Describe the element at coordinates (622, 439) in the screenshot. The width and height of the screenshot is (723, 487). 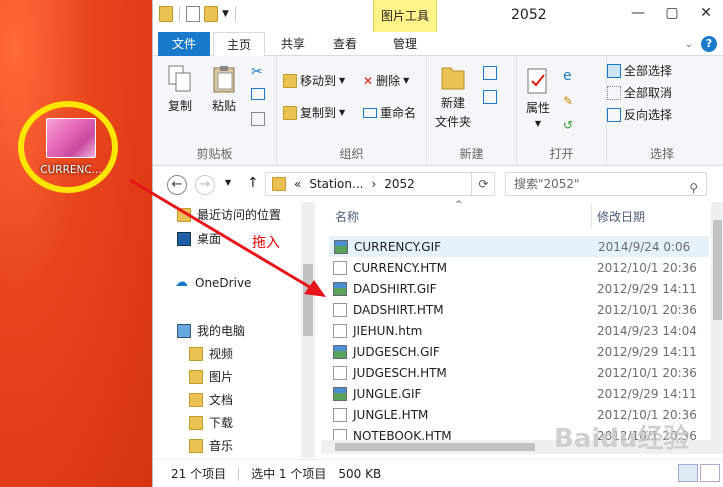
I see `watermark: Baidu经验` at that location.